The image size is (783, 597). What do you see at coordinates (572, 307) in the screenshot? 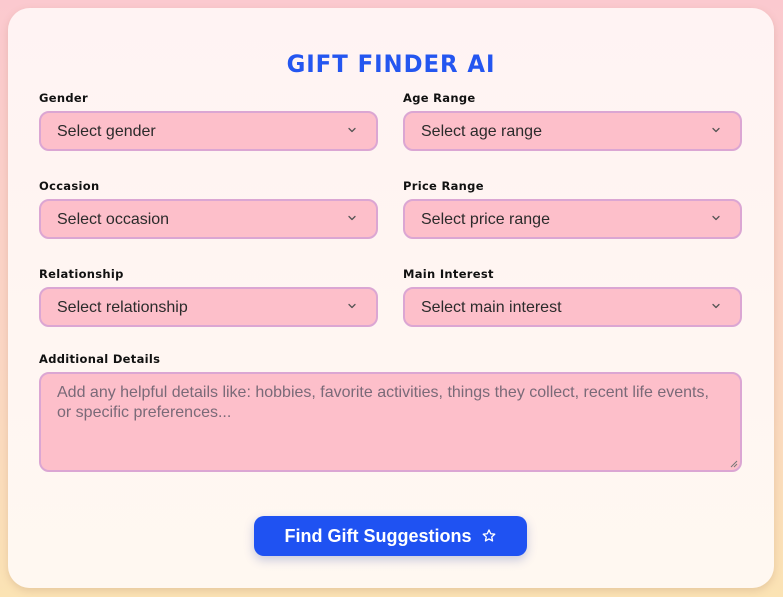
I see `main-interest-select: Select main interest` at bounding box center [572, 307].